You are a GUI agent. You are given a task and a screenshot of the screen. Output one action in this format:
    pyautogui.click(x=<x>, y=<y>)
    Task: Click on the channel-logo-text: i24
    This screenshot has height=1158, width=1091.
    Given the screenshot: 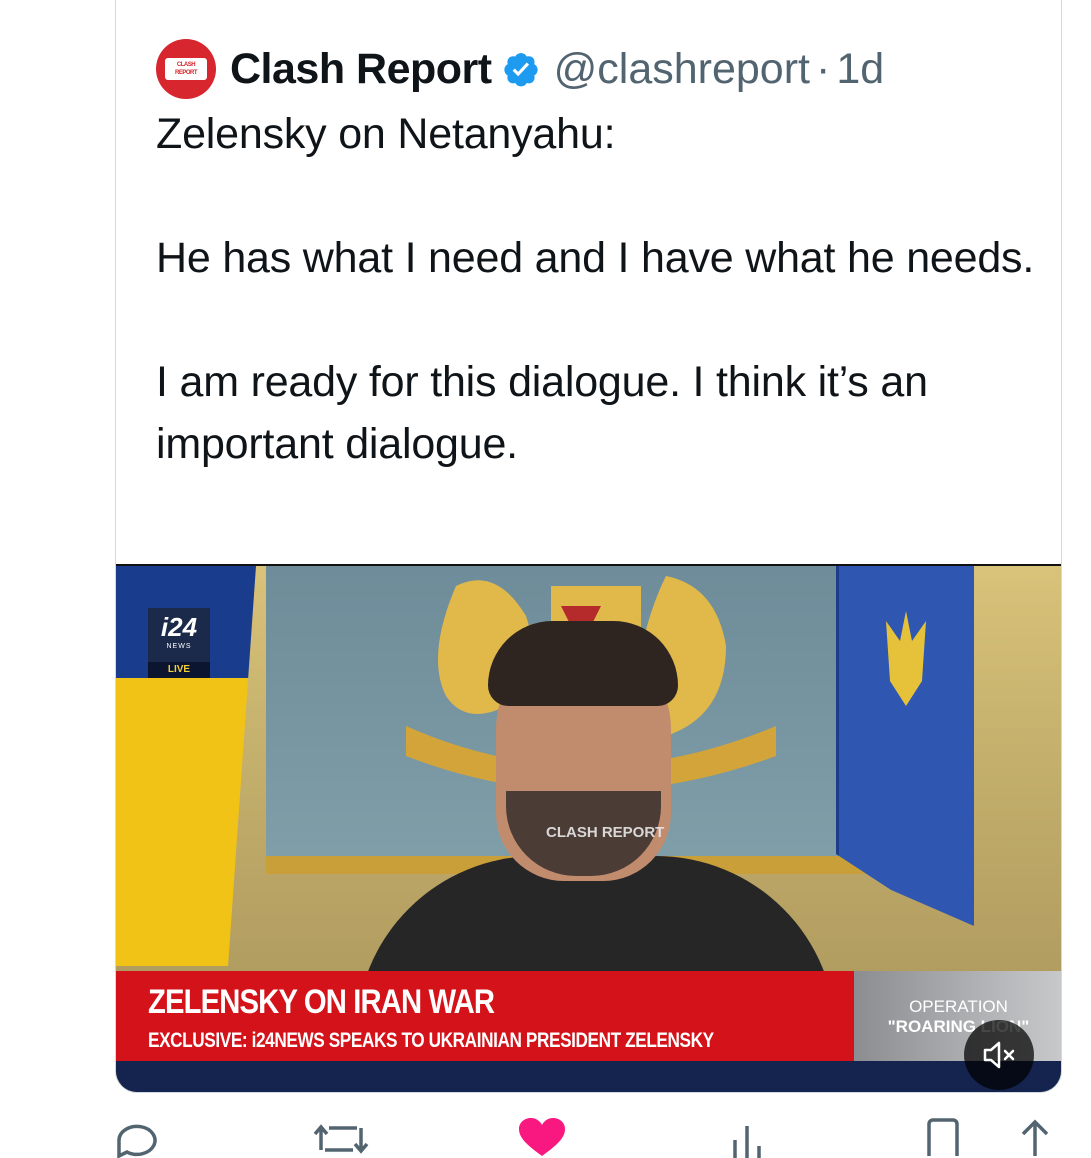 What is the action you would take?
    pyautogui.click(x=179, y=627)
    